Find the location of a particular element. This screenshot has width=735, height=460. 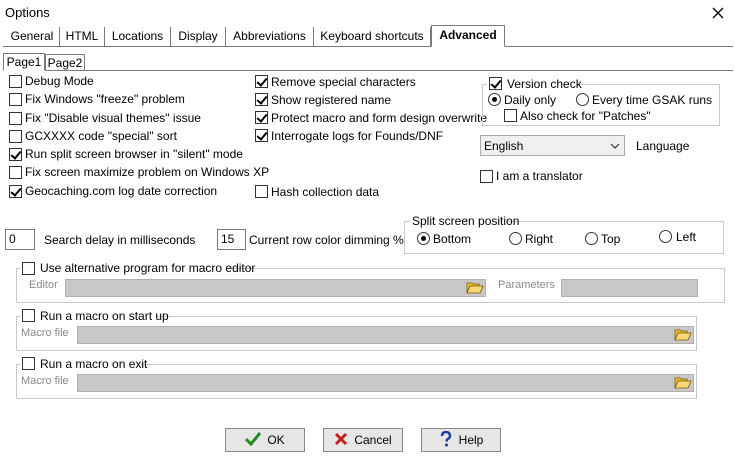

checkmark-icon is located at coordinates (253, 440).